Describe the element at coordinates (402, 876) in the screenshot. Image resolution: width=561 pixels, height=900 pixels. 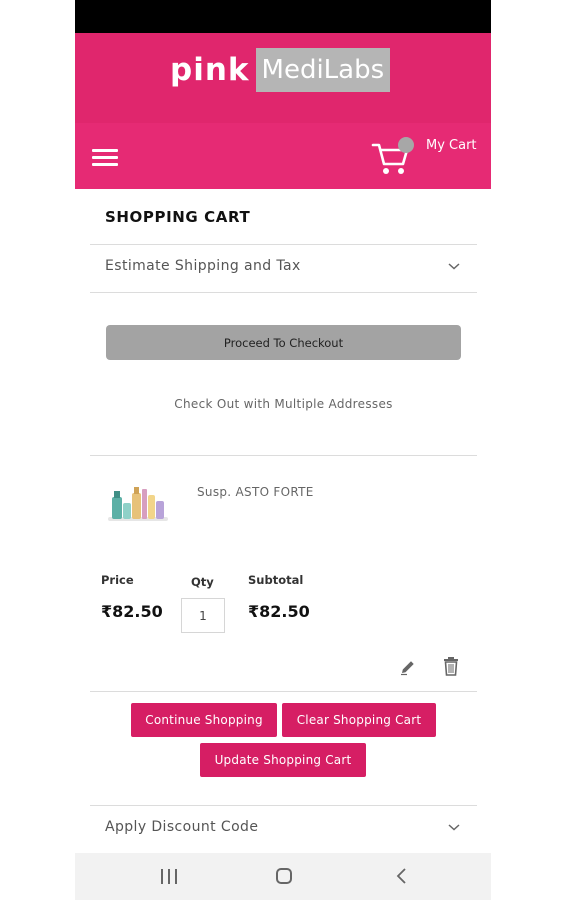
I see `back-icon` at that location.